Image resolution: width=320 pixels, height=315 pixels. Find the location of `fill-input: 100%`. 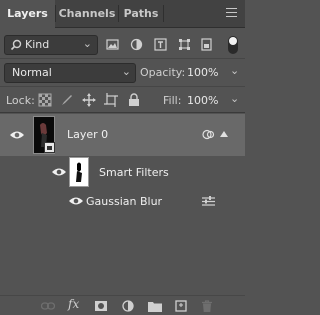

fill-input: 100% is located at coordinates (202, 100).